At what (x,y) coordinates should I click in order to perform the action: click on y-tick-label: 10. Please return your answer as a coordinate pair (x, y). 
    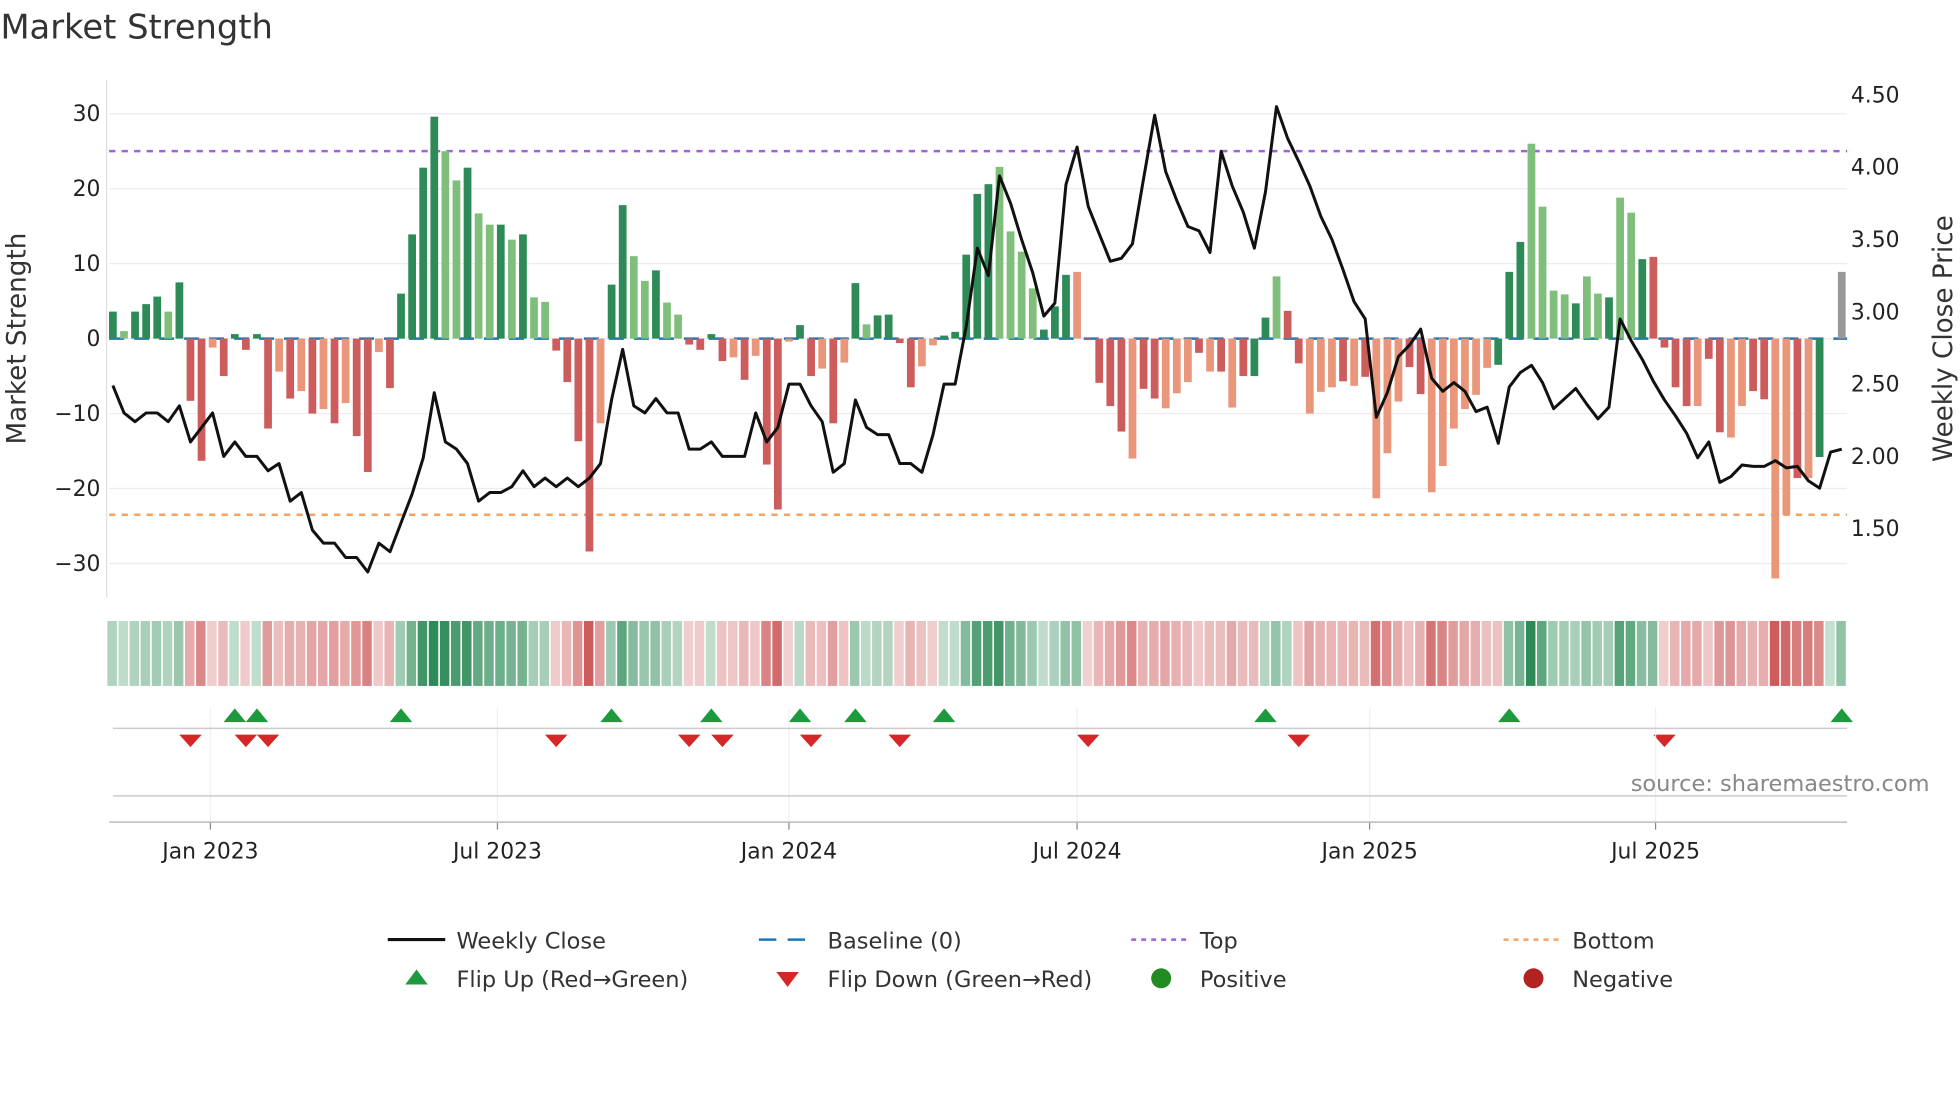
    Looking at the image, I should click on (87, 264).